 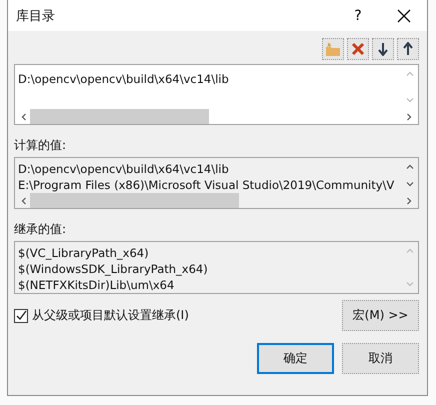 I want to click on arrow-down-icon, so click(x=383, y=49).